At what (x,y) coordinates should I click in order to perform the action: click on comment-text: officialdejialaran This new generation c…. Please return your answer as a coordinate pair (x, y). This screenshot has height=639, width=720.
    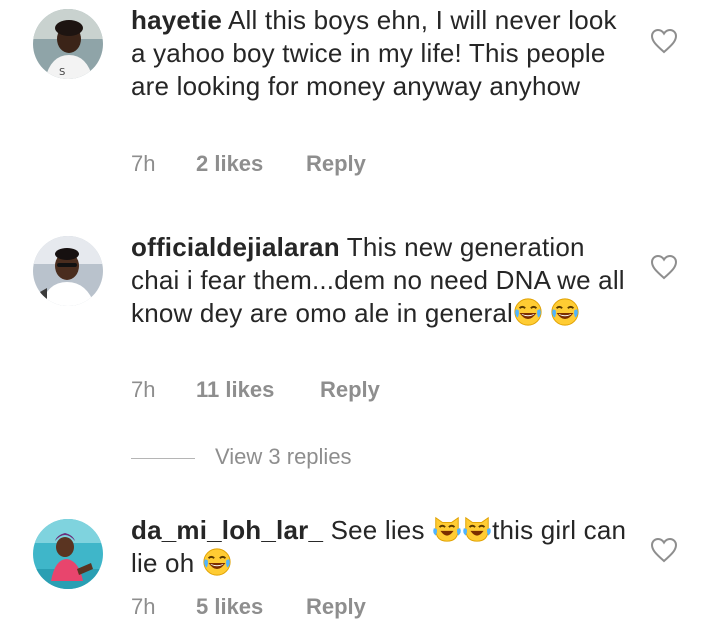
    Looking at the image, I should click on (381, 280).